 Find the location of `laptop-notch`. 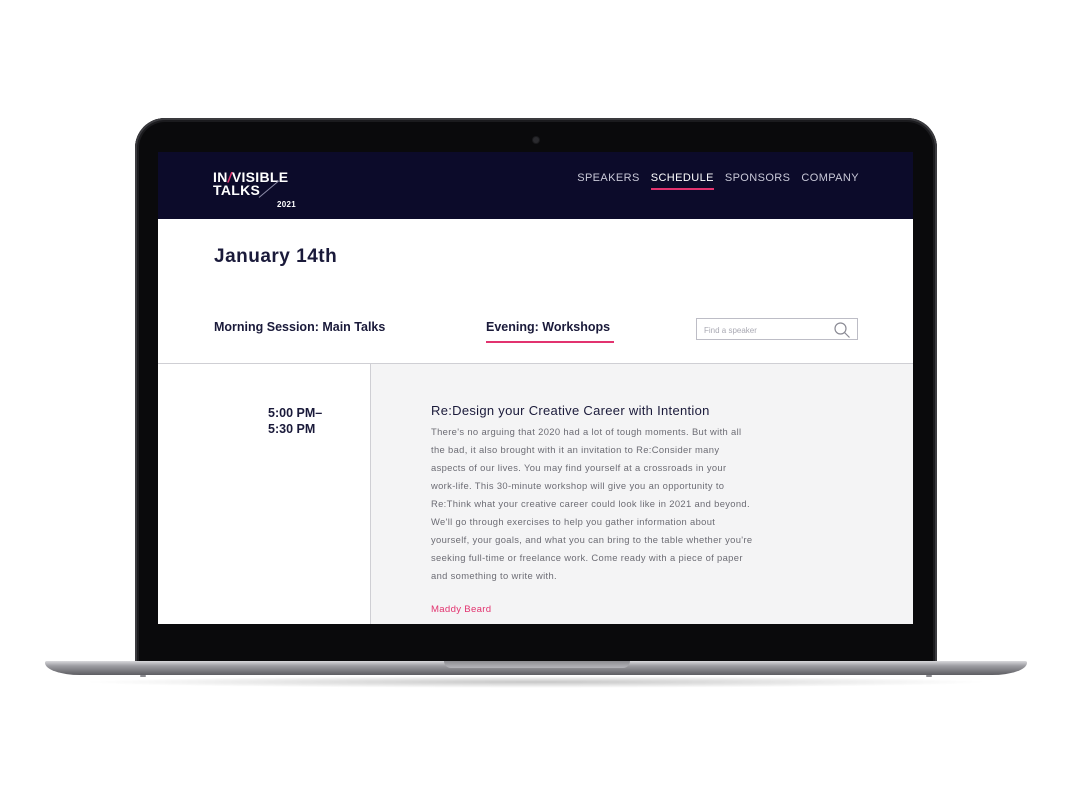

laptop-notch is located at coordinates (537, 664).